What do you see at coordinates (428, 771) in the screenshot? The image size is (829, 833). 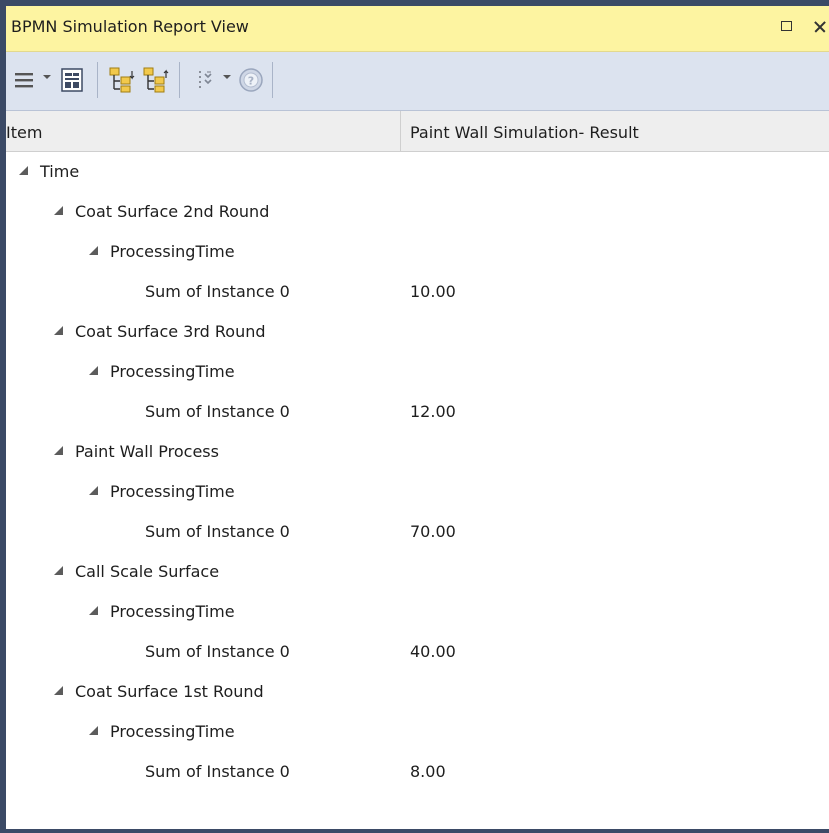 I see `result-value: 8.00` at bounding box center [428, 771].